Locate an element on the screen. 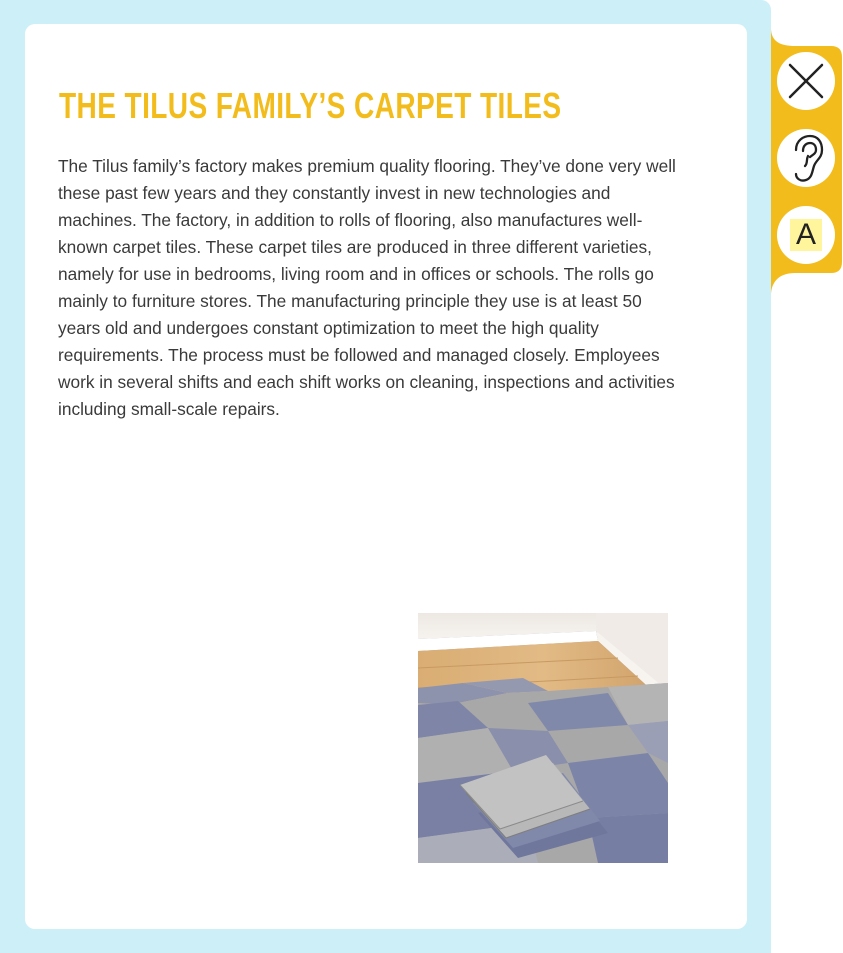 This screenshot has width=843, height=953. listen-button is located at coordinates (806, 158).